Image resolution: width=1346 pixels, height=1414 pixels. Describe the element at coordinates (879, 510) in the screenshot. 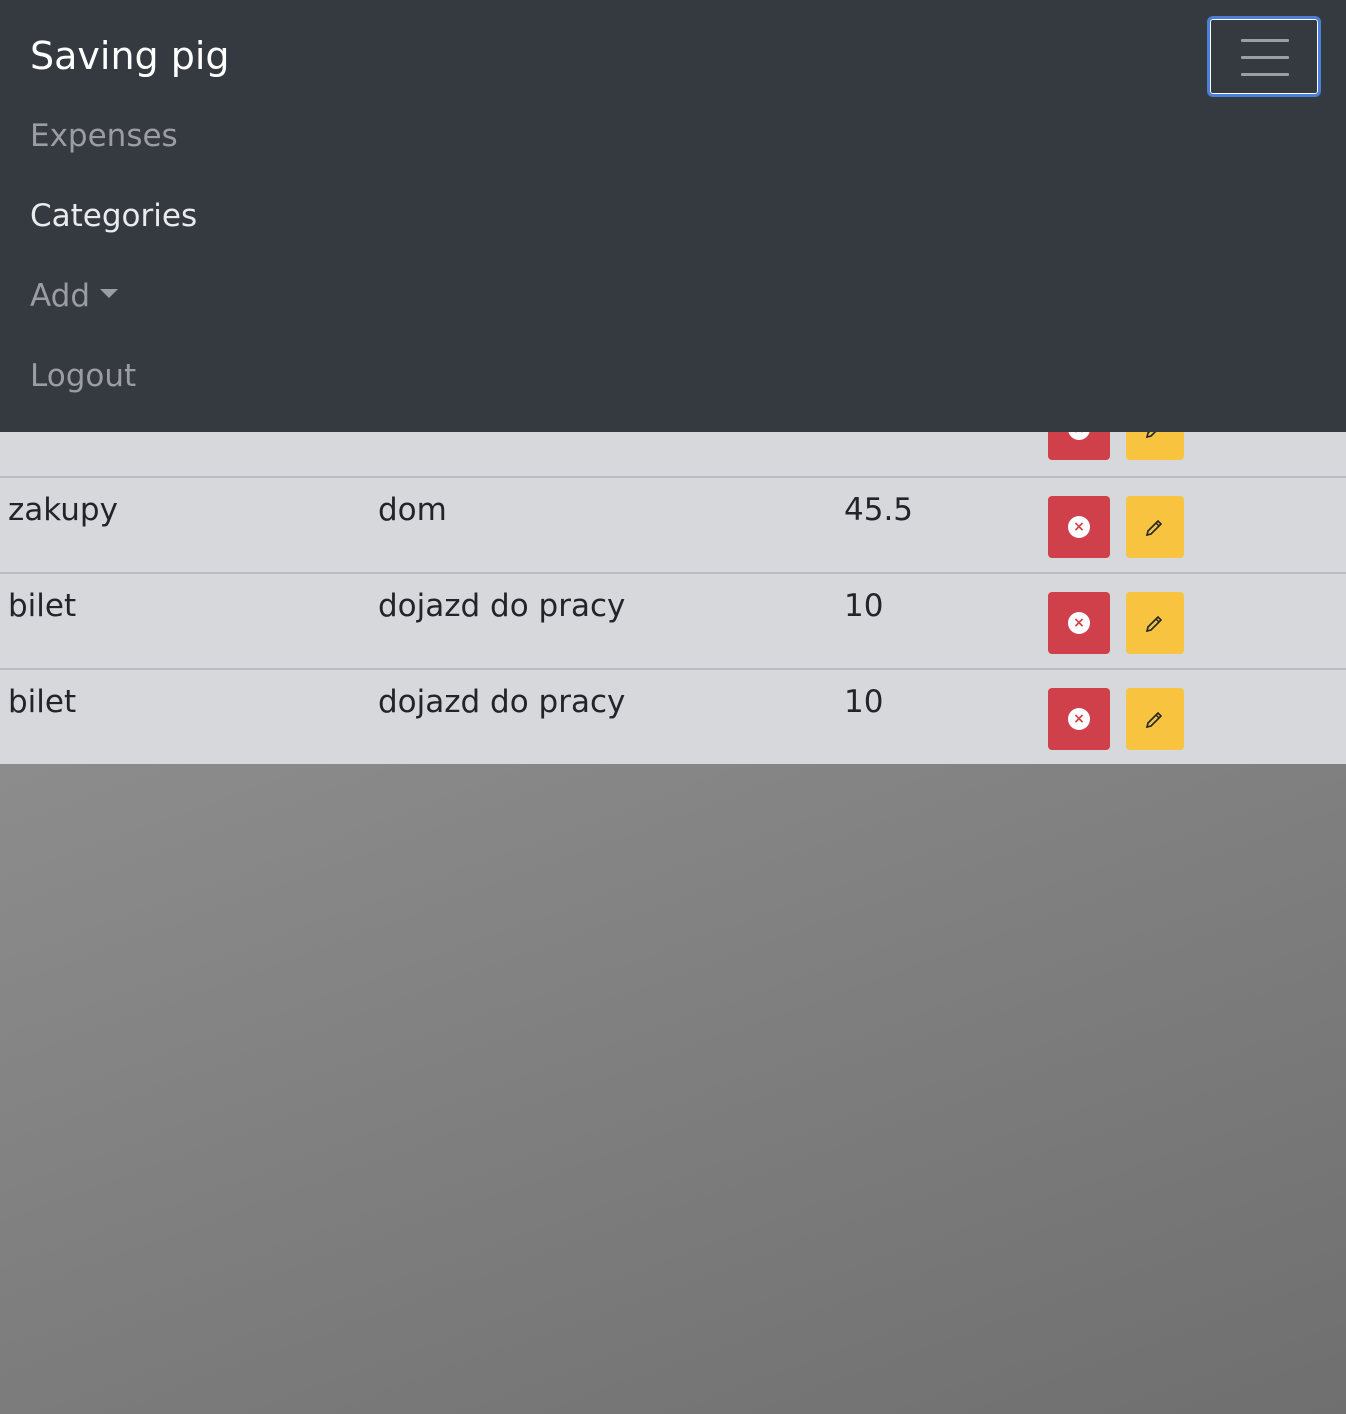

I see `expense-amount: 45.5` at that location.